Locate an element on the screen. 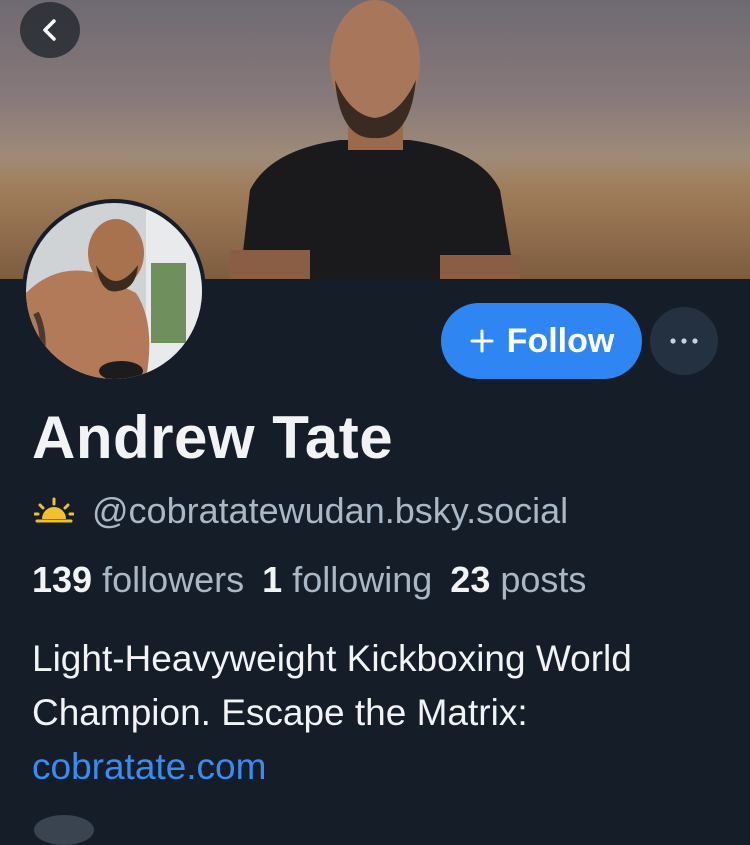 This screenshot has height=845, width=750. banner-person-image is located at coordinates (375, 139).